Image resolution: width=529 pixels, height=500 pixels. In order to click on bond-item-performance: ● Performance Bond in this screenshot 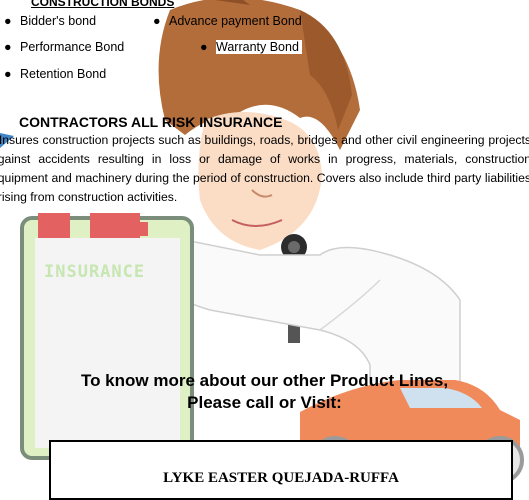, I will do `click(64, 47)`.